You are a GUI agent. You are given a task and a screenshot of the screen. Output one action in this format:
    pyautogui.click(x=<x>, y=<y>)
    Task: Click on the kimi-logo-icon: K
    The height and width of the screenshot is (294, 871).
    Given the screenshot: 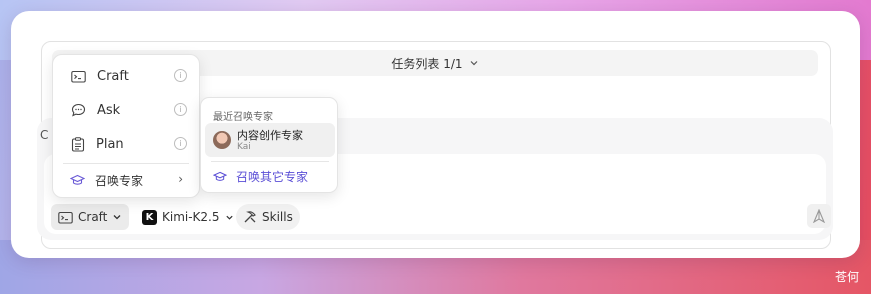 What is the action you would take?
    pyautogui.click(x=149, y=217)
    